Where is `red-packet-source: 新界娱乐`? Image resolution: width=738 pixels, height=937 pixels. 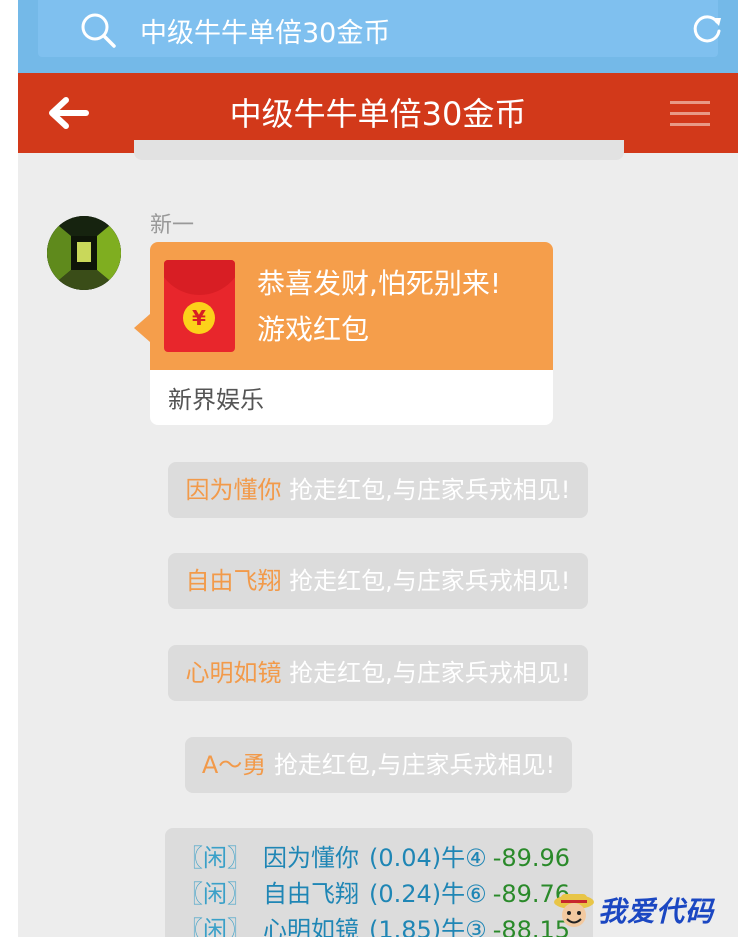 red-packet-source: 新界娱乐 is located at coordinates (216, 400).